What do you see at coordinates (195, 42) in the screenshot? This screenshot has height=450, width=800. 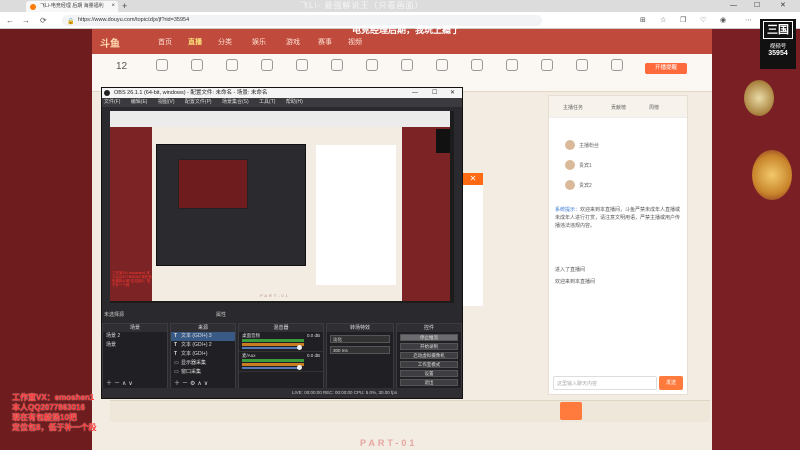 I see `nav-live: 直播` at bounding box center [195, 42].